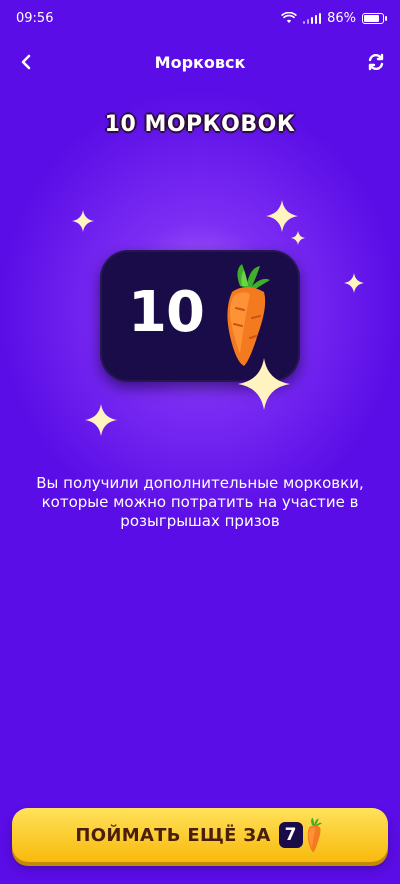 The height and width of the screenshot is (884, 400). I want to click on catch-more-label: ПОЙМАТЬ ЕЩЁ ЗА, so click(173, 835).